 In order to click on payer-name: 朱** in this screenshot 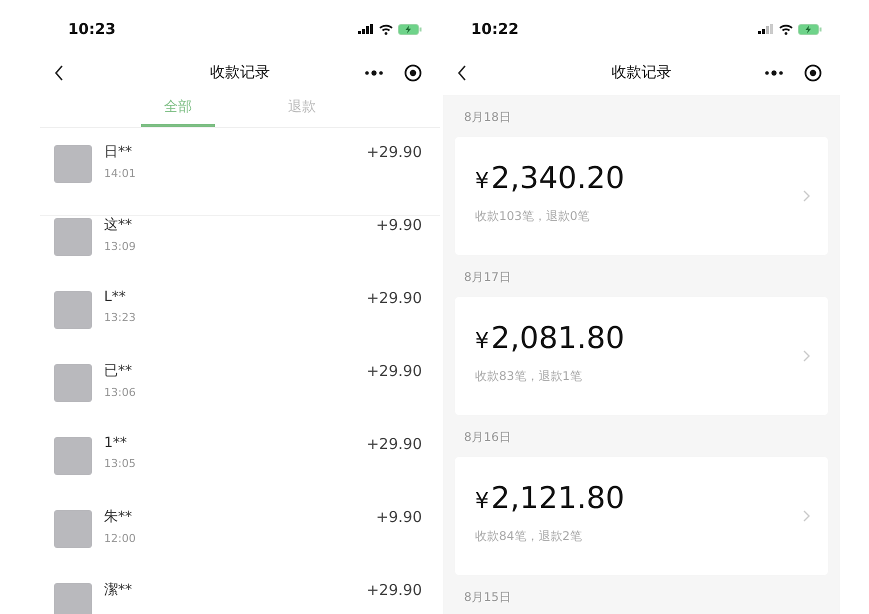, I will do `click(118, 517)`.